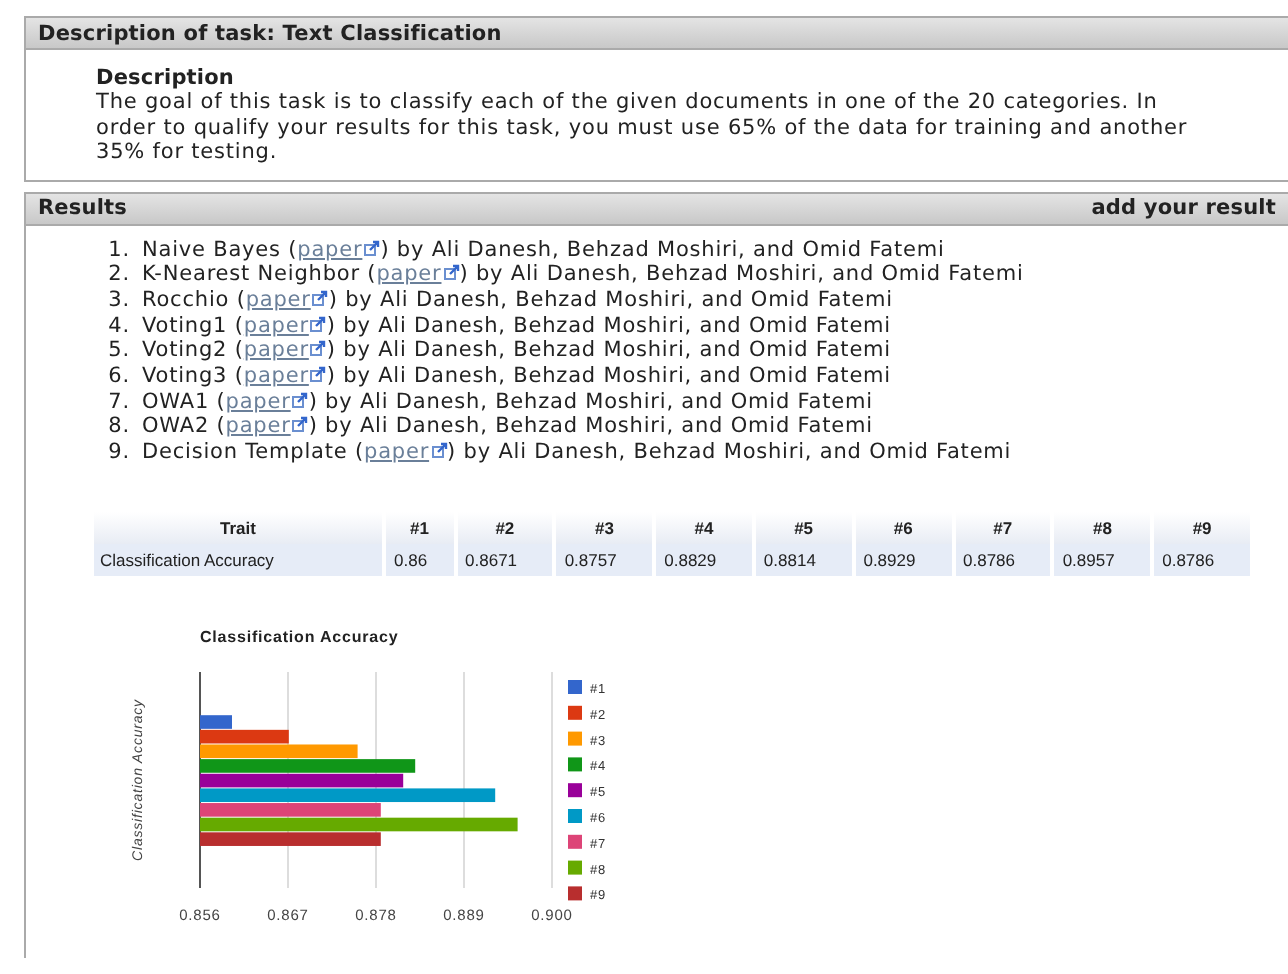 The width and height of the screenshot is (1288, 974). Describe the element at coordinates (270, 33) in the screenshot. I see `panel-title: Description of task: Text Classification` at that location.